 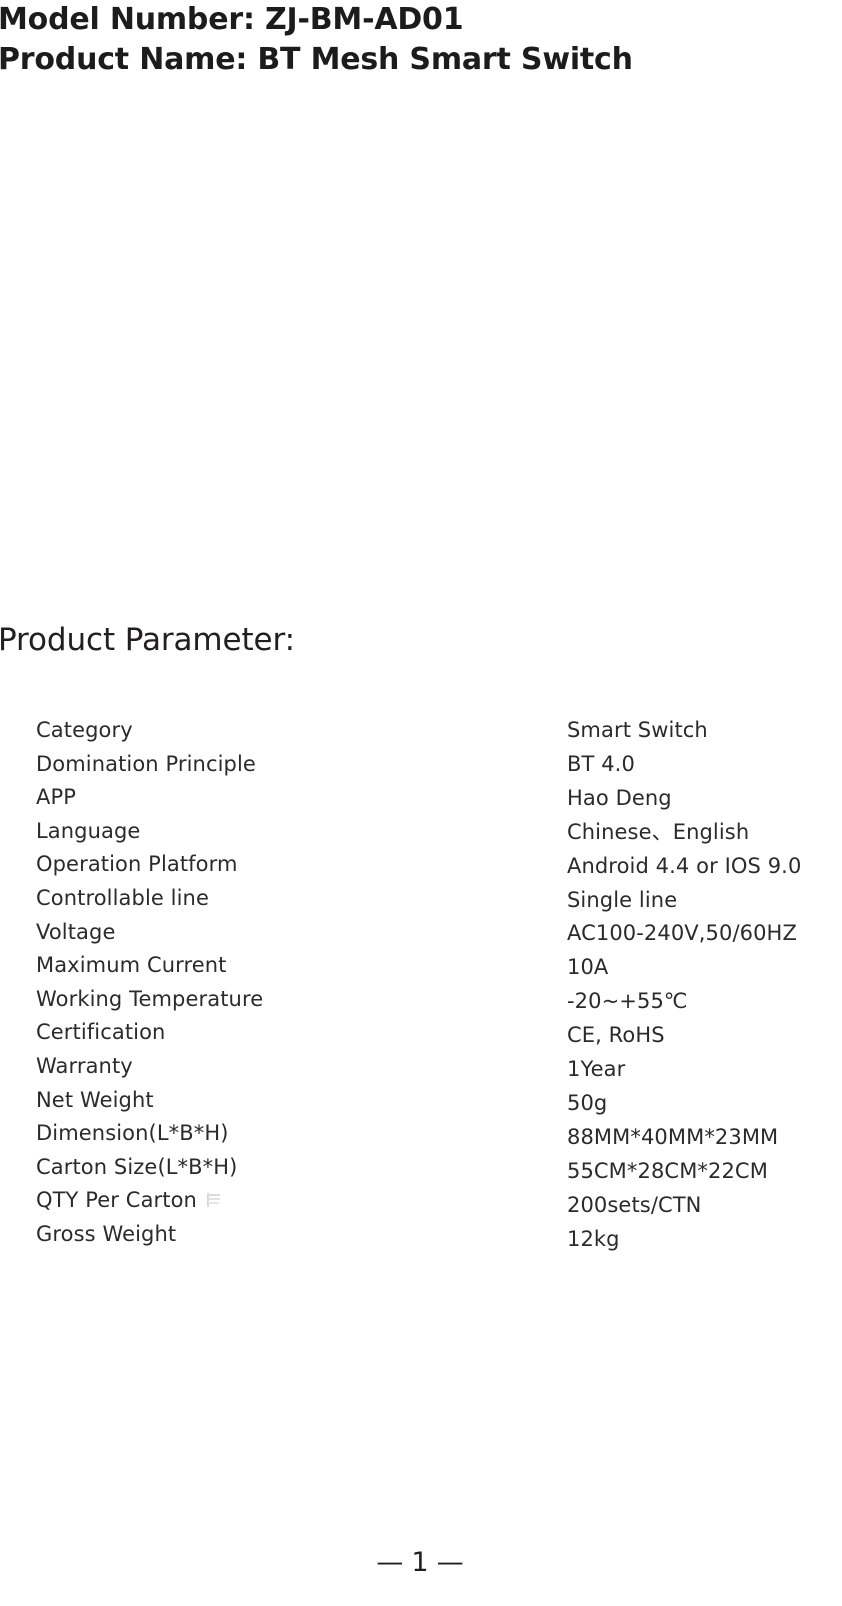 What do you see at coordinates (634, 1204) in the screenshot?
I see `parameter-value: 200sets/CTN` at bounding box center [634, 1204].